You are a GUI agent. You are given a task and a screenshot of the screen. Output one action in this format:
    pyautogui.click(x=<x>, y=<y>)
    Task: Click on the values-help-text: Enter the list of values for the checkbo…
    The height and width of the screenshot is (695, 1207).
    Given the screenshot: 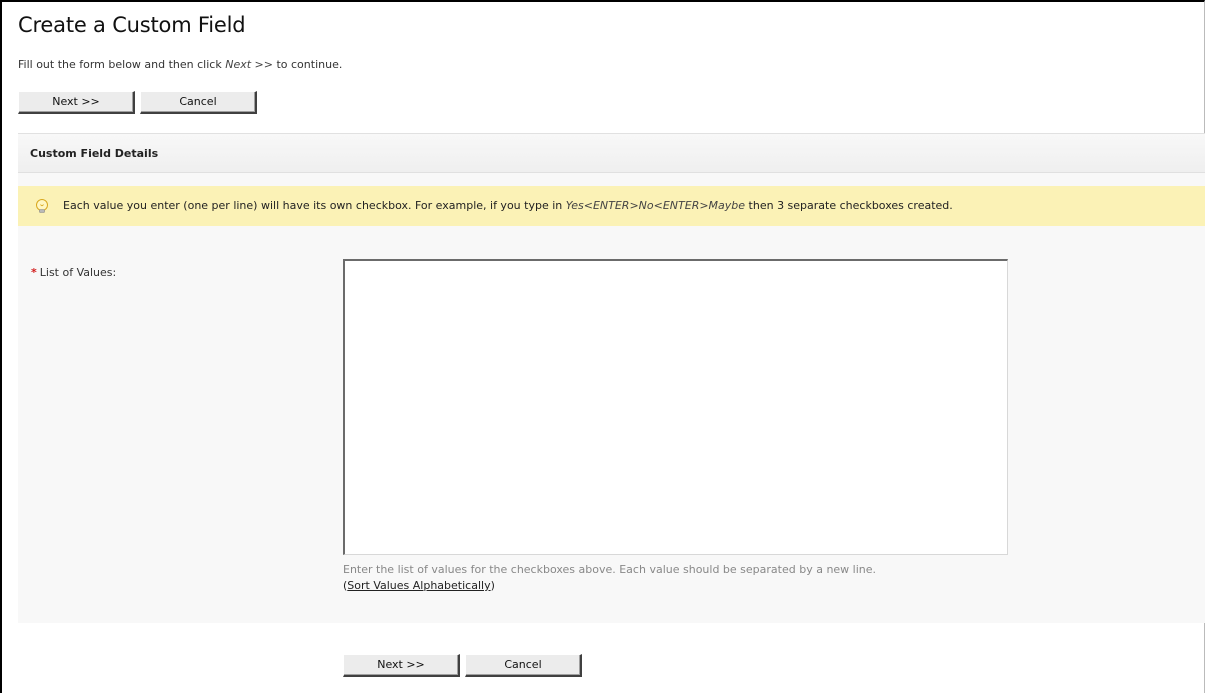 What is the action you would take?
    pyautogui.click(x=610, y=569)
    